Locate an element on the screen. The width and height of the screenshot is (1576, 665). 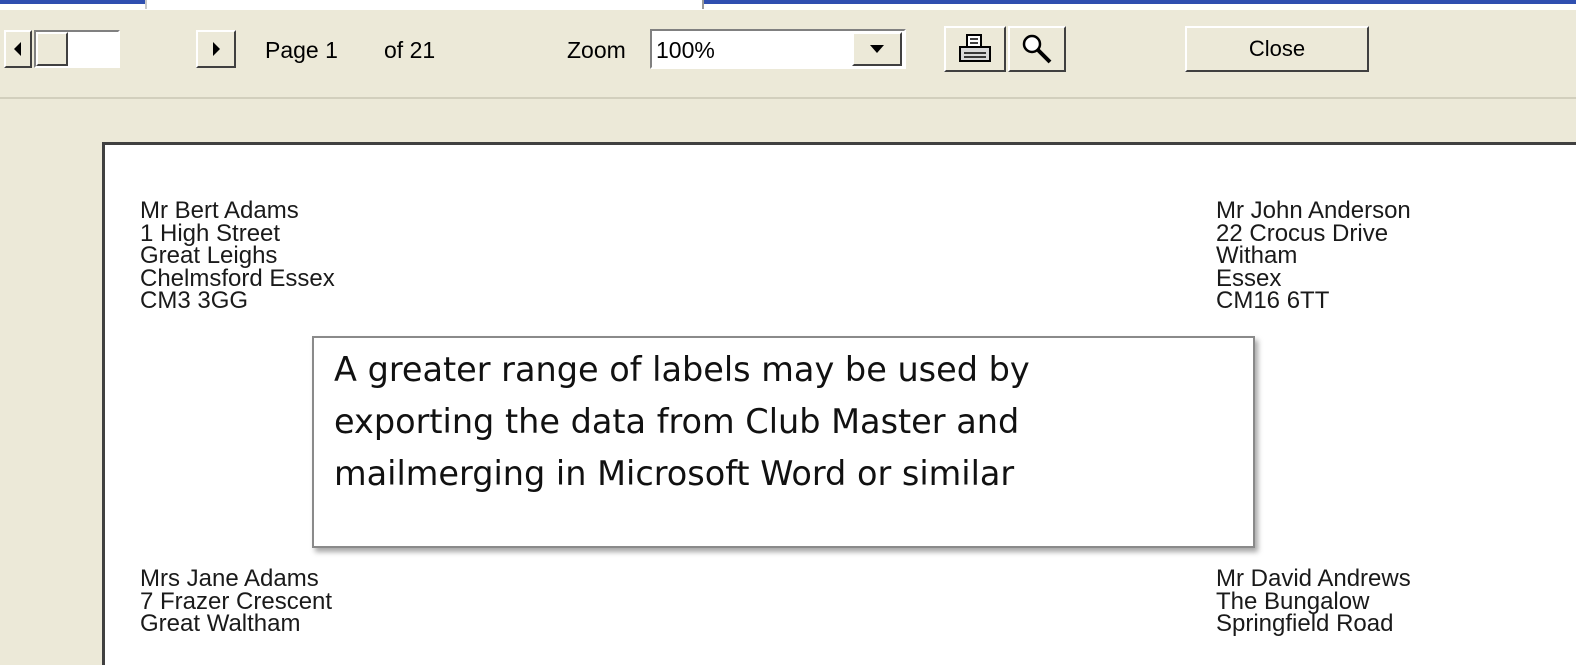
label-line: CM16 6TT is located at coordinates (1273, 300).